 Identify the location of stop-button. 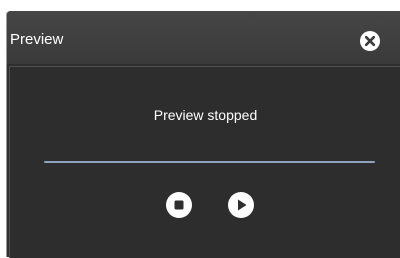
(179, 205).